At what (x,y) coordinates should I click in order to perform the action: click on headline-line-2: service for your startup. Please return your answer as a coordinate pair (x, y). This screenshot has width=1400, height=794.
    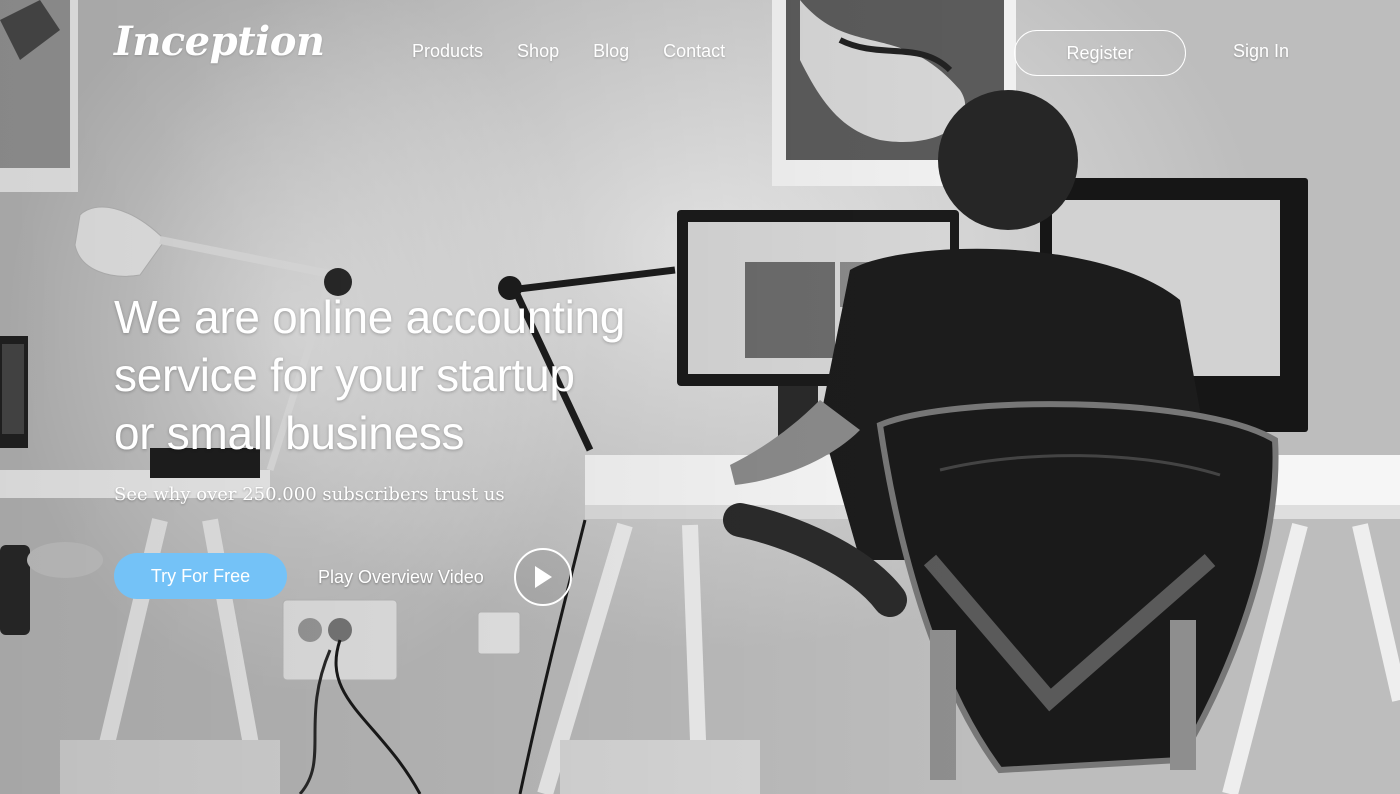
    Looking at the image, I should click on (344, 375).